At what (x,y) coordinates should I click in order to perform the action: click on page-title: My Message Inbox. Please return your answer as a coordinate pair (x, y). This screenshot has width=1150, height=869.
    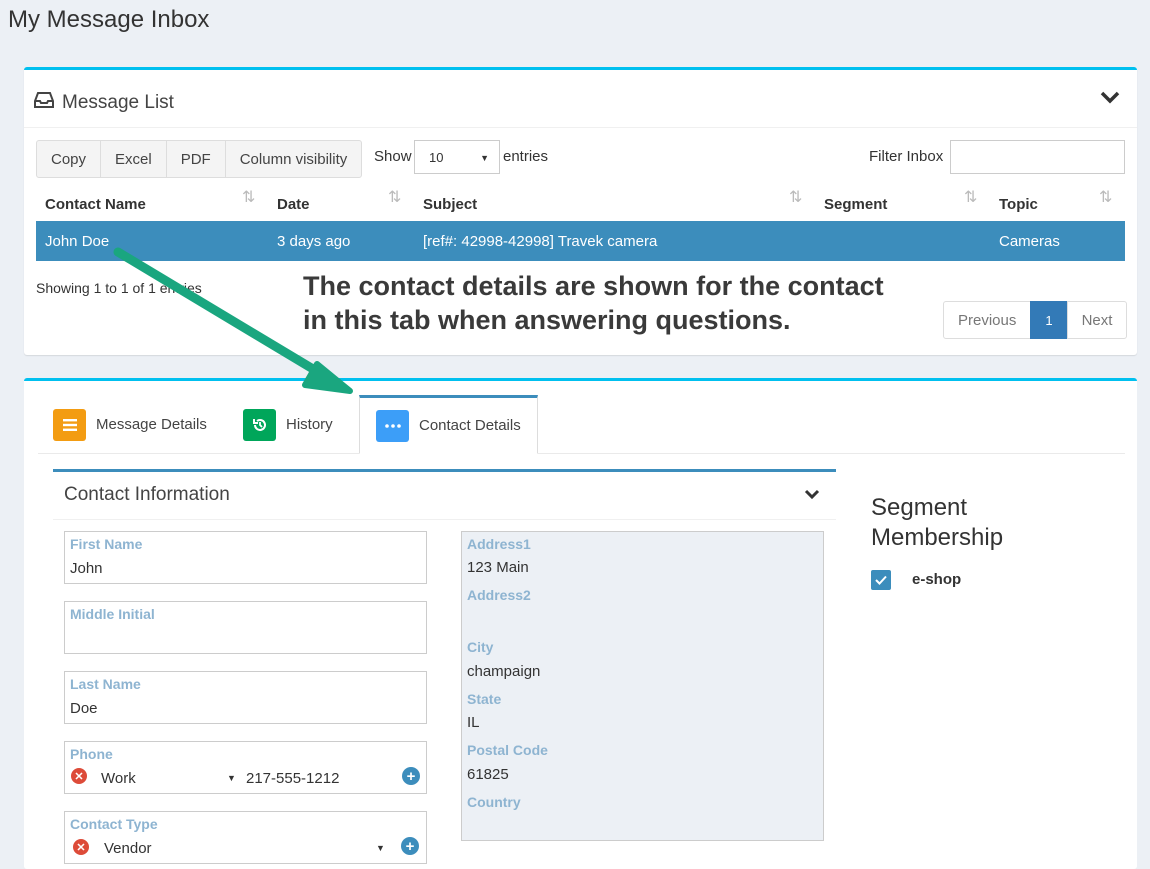
    Looking at the image, I should click on (109, 19).